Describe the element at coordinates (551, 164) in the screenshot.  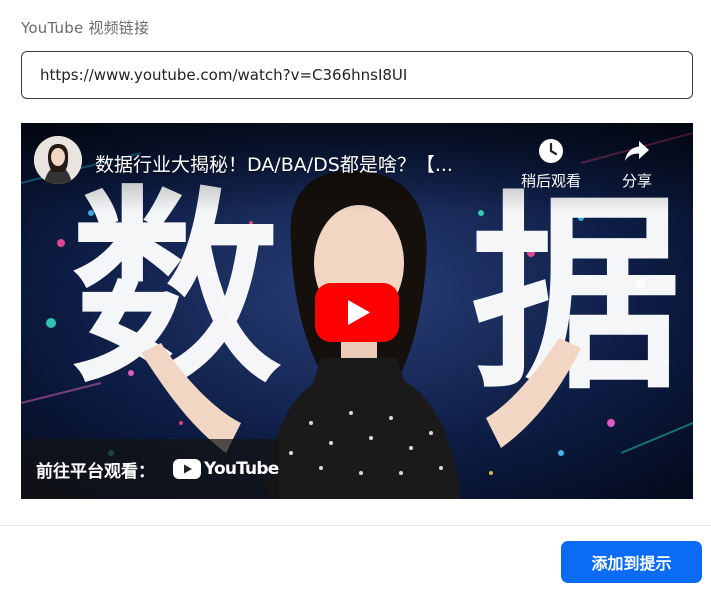
I see `watch-later-button: 稍后观看` at that location.